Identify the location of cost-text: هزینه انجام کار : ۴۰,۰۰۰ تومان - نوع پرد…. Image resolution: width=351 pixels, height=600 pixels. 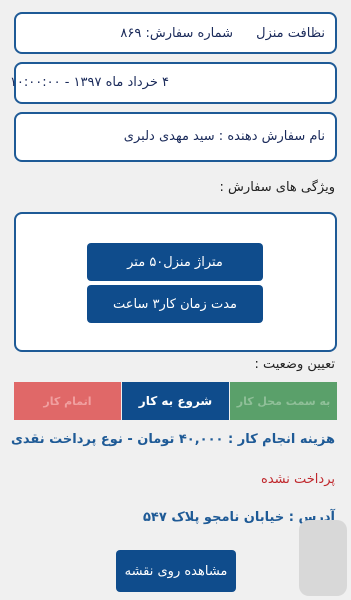
(172, 439).